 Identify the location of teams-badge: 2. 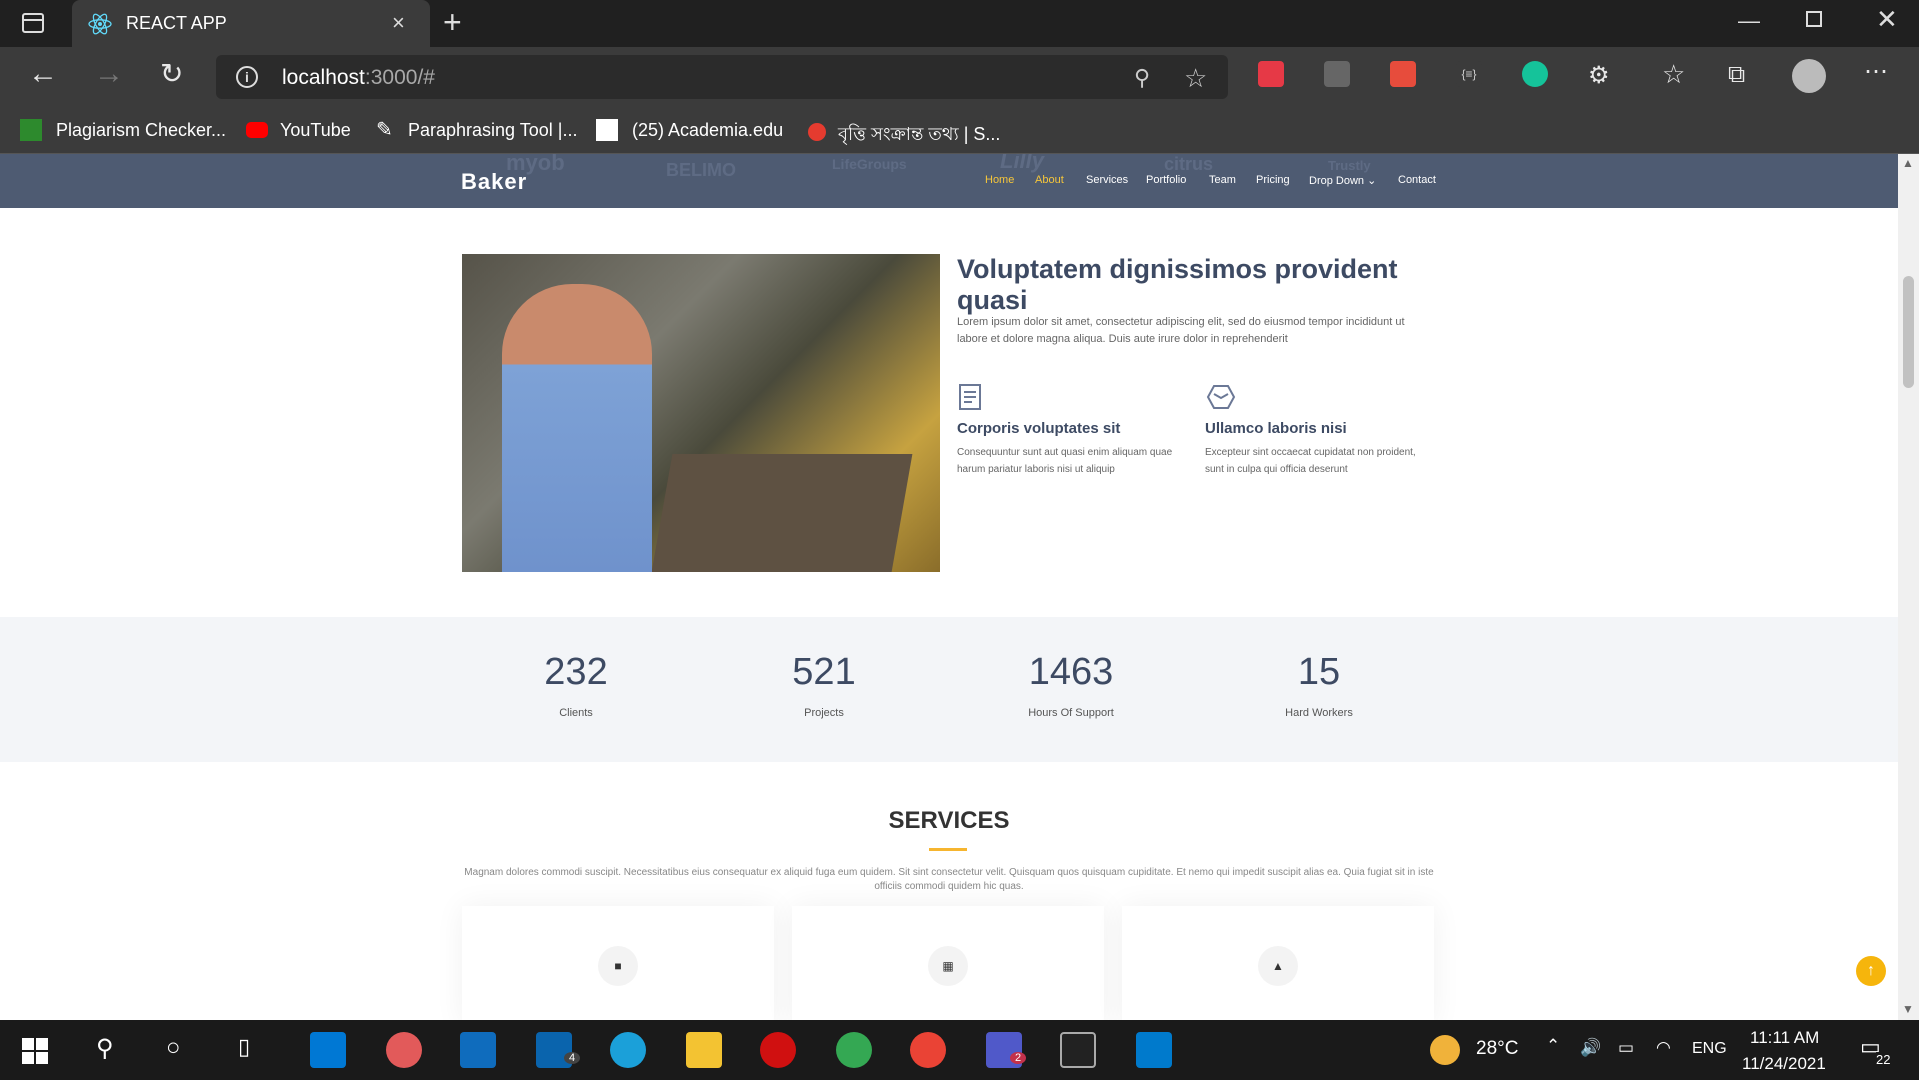
(1018, 1058).